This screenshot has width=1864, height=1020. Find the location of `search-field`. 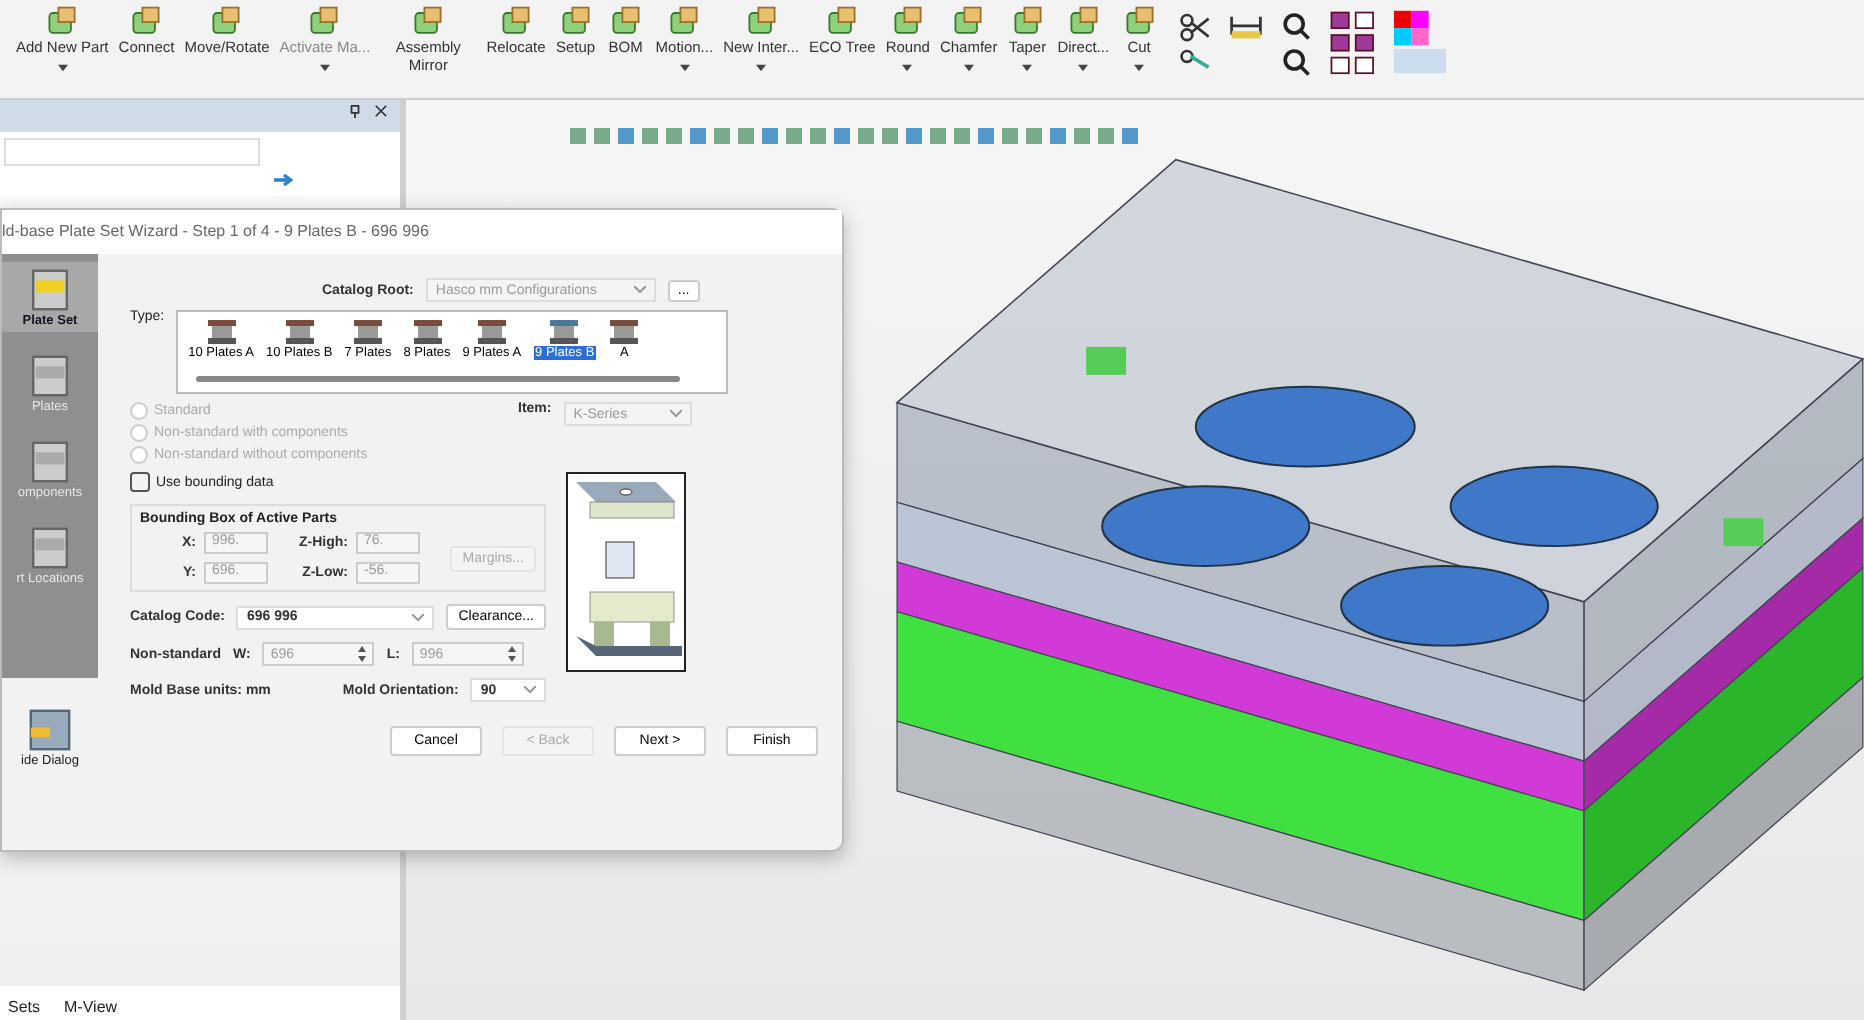

search-field is located at coordinates (132, 152).